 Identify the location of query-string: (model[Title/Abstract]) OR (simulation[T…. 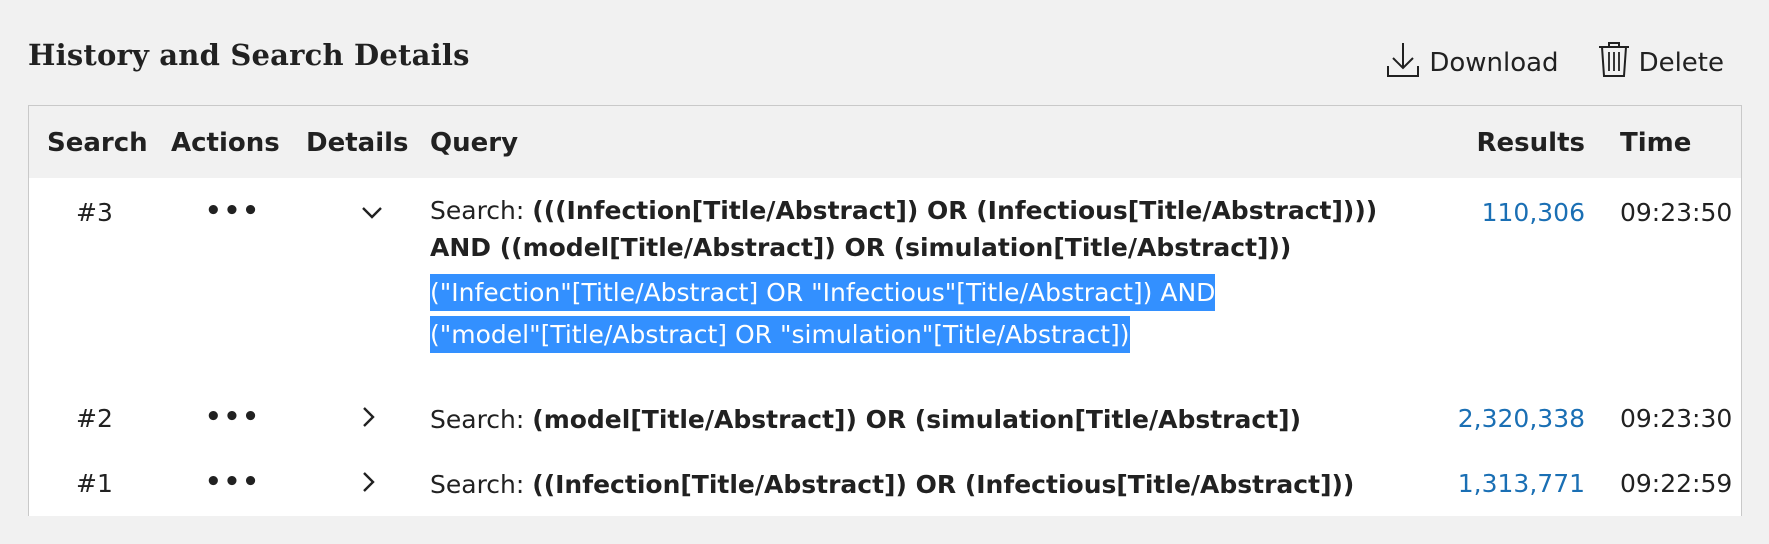
(917, 419).